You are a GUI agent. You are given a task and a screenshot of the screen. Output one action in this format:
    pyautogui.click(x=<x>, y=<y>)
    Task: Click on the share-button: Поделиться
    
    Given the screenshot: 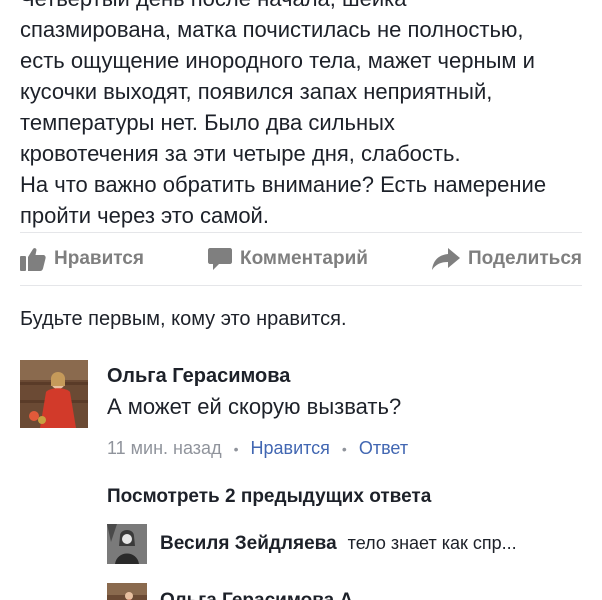 What is the action you would take?
    pyautogui.click(x=506, y=259)
    